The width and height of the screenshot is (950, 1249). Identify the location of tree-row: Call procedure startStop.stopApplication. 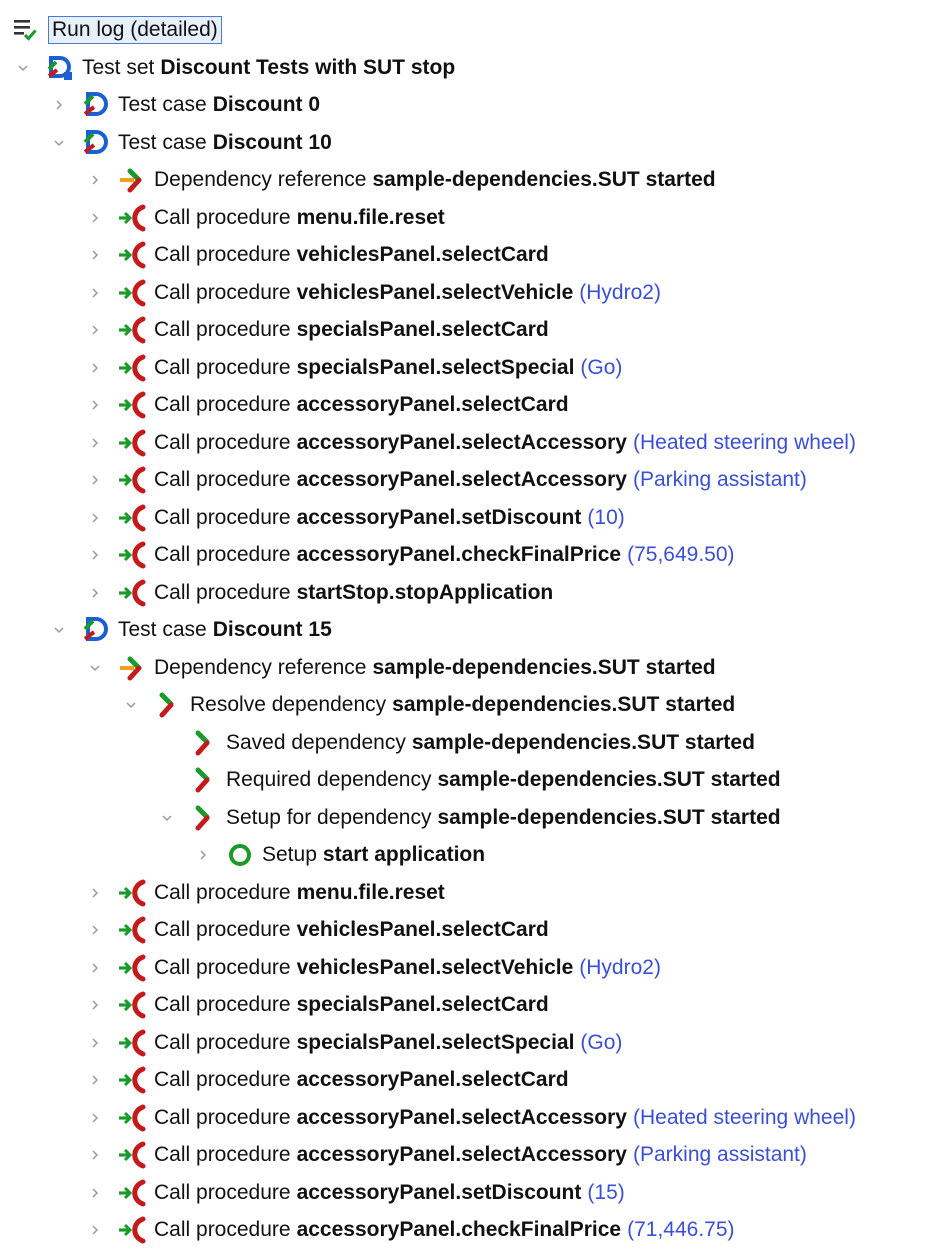
(475, 592).